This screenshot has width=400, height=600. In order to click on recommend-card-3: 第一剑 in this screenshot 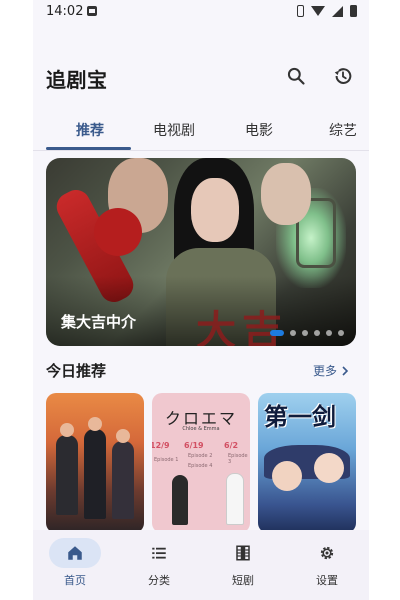, I will do `click(307, 463)`.